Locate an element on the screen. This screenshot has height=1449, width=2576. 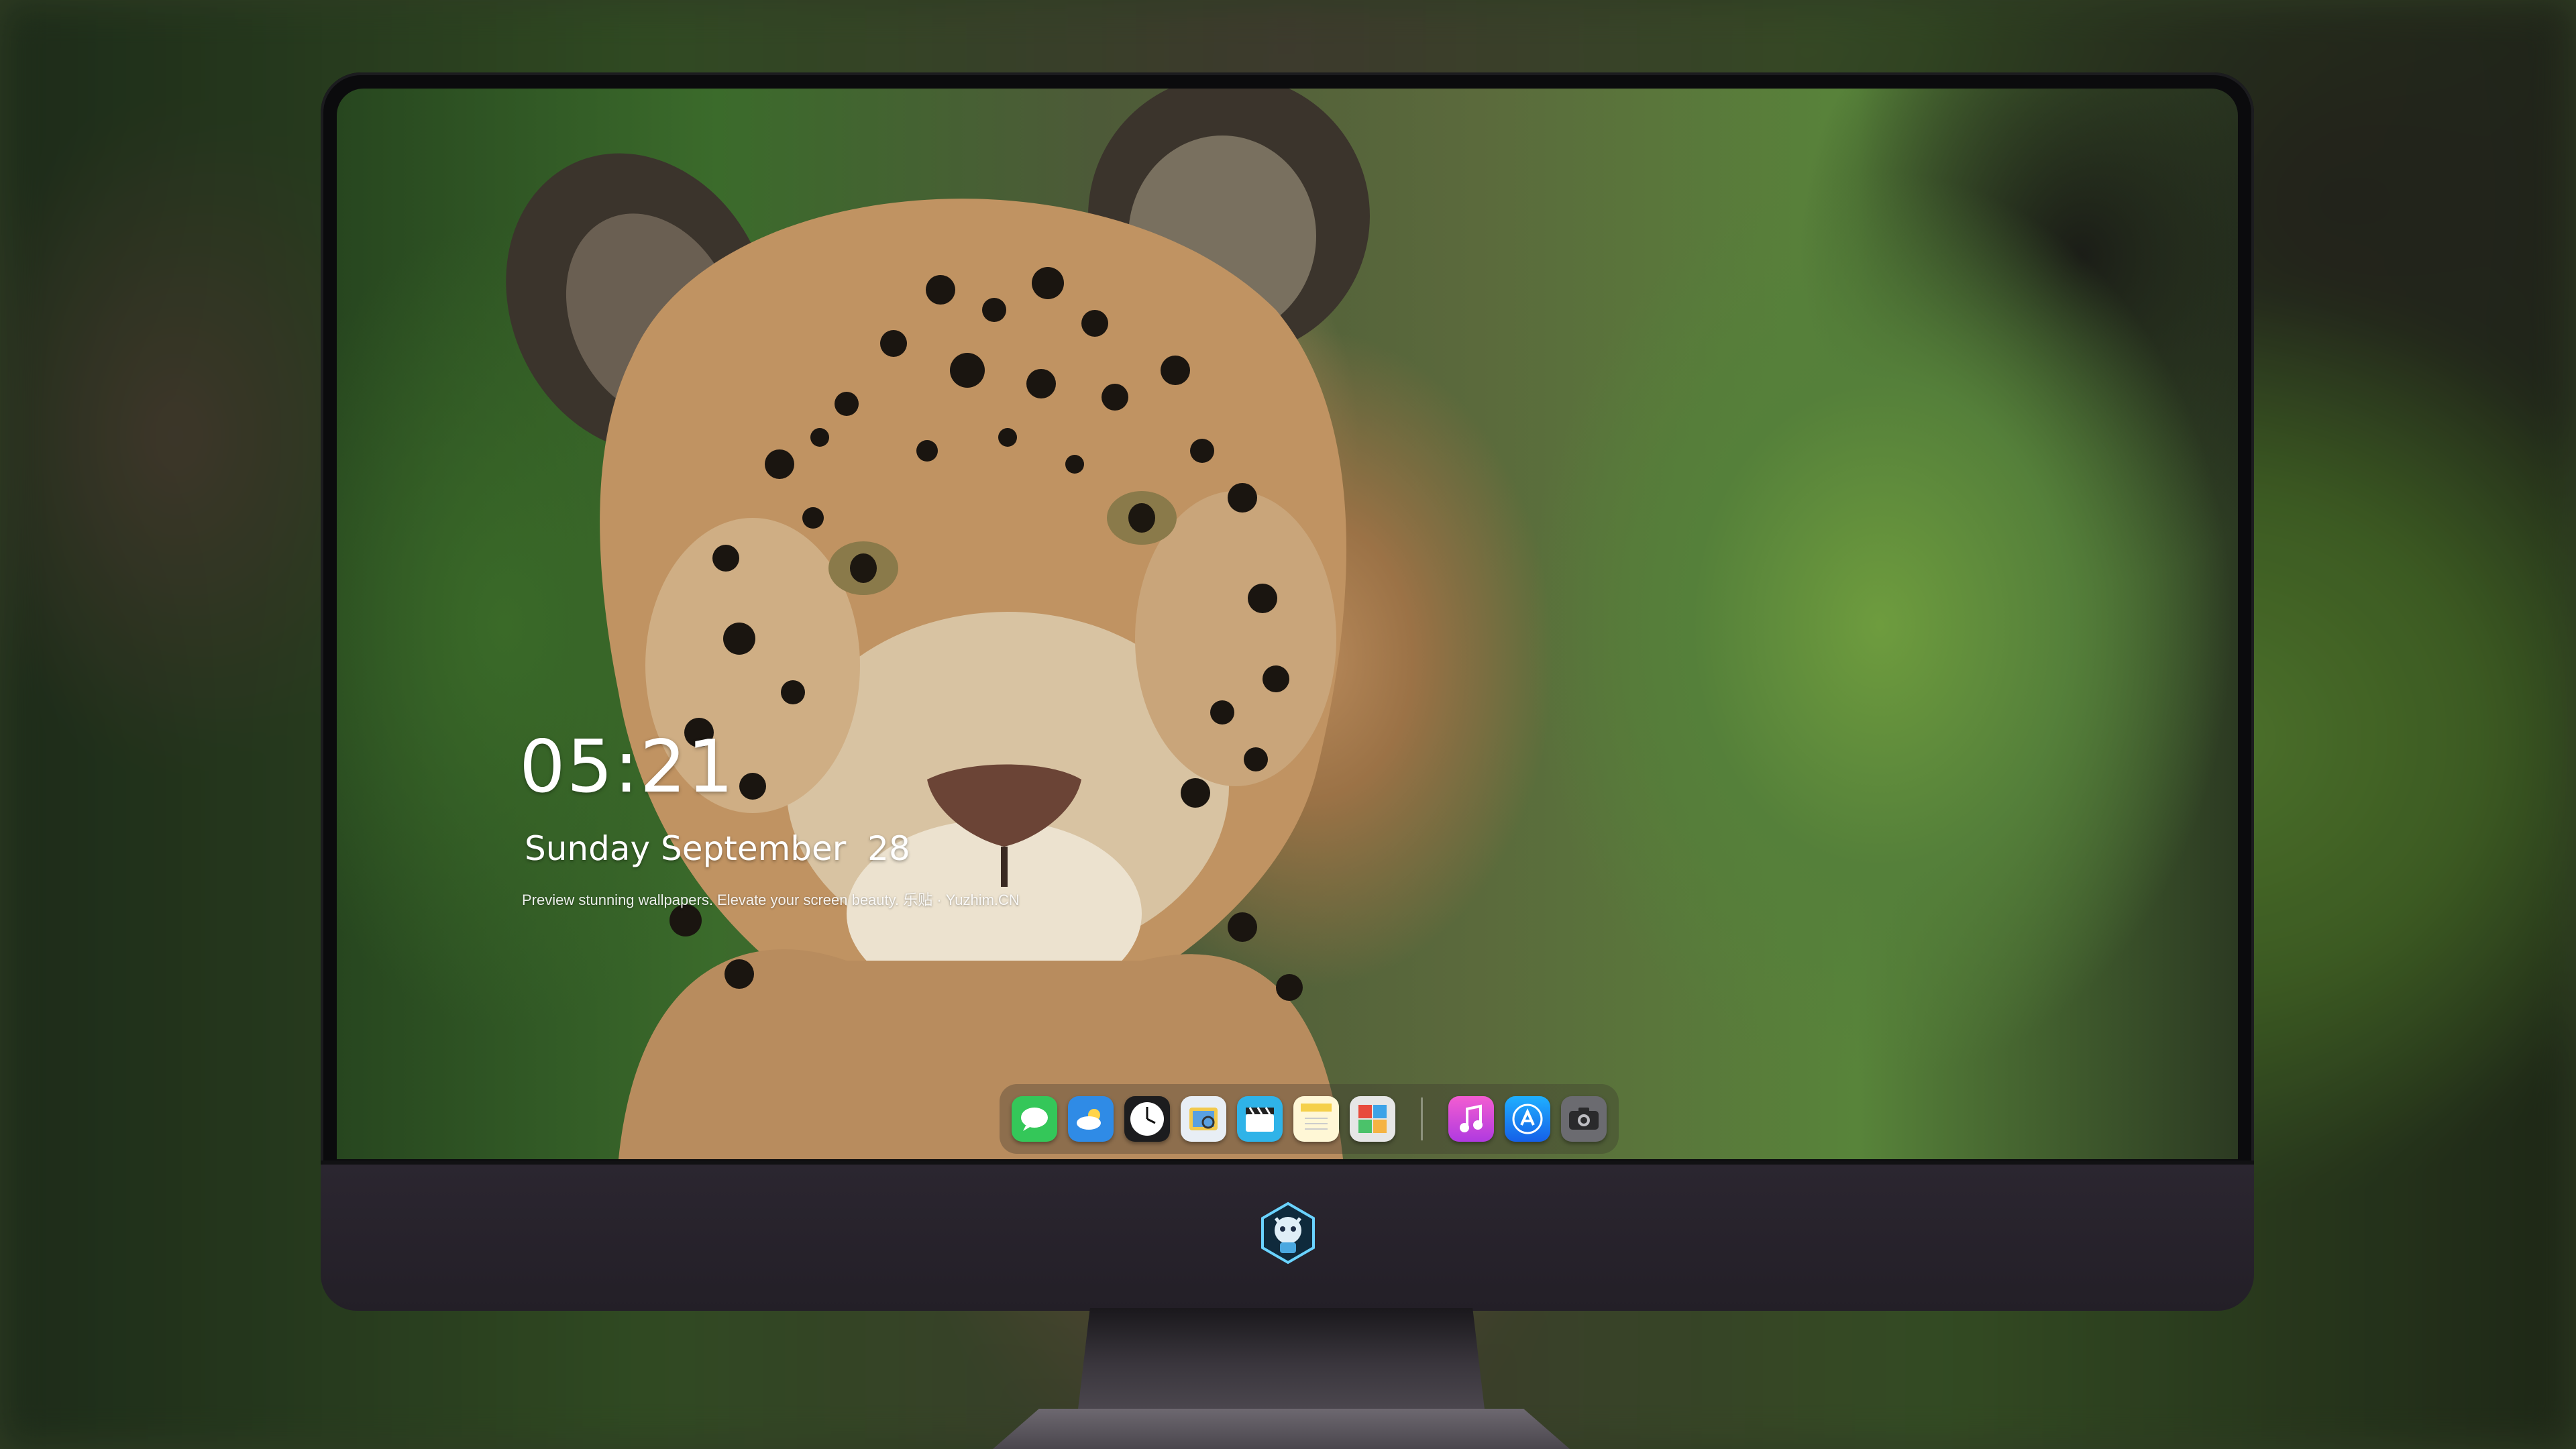
clips-icon is located at coordinates (1260, 1119).